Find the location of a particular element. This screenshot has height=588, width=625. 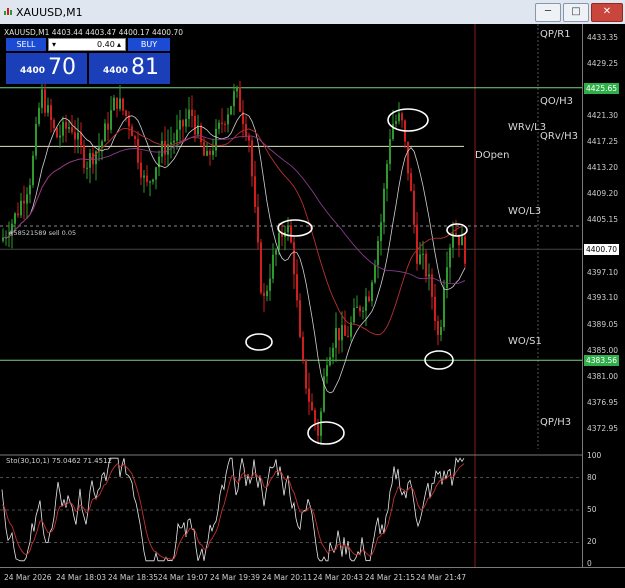

time-tick-label: 24 Mar 18:35 is located at coordinates (133, 577).